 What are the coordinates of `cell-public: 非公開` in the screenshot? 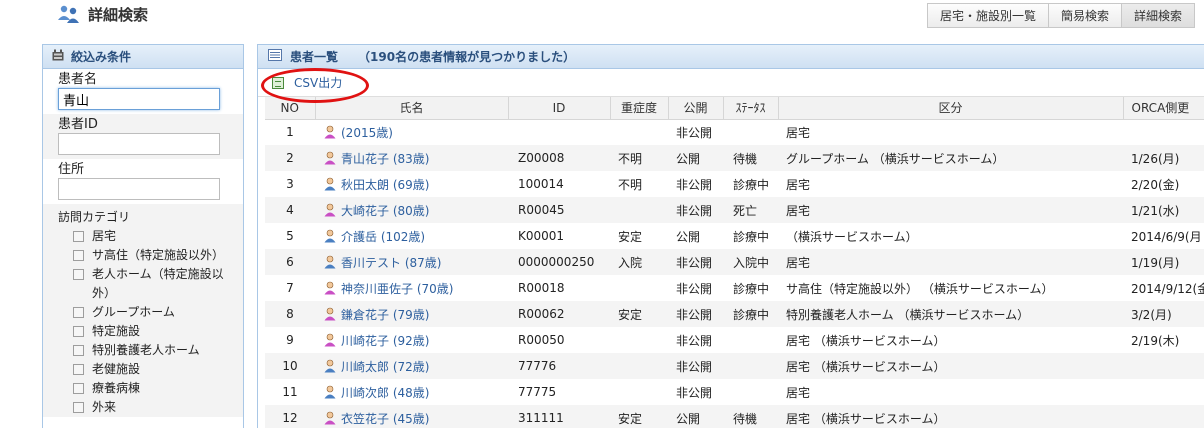 It's located at (694, 288).